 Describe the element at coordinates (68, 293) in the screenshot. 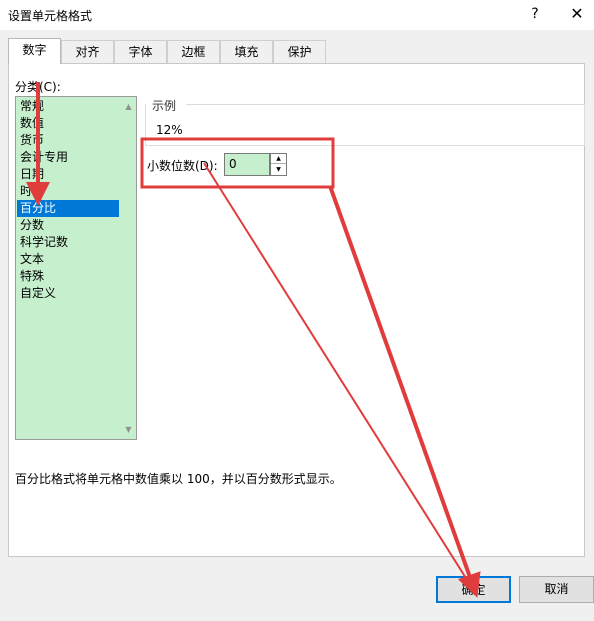

I see `category-item-custom: 自定义` at that location.